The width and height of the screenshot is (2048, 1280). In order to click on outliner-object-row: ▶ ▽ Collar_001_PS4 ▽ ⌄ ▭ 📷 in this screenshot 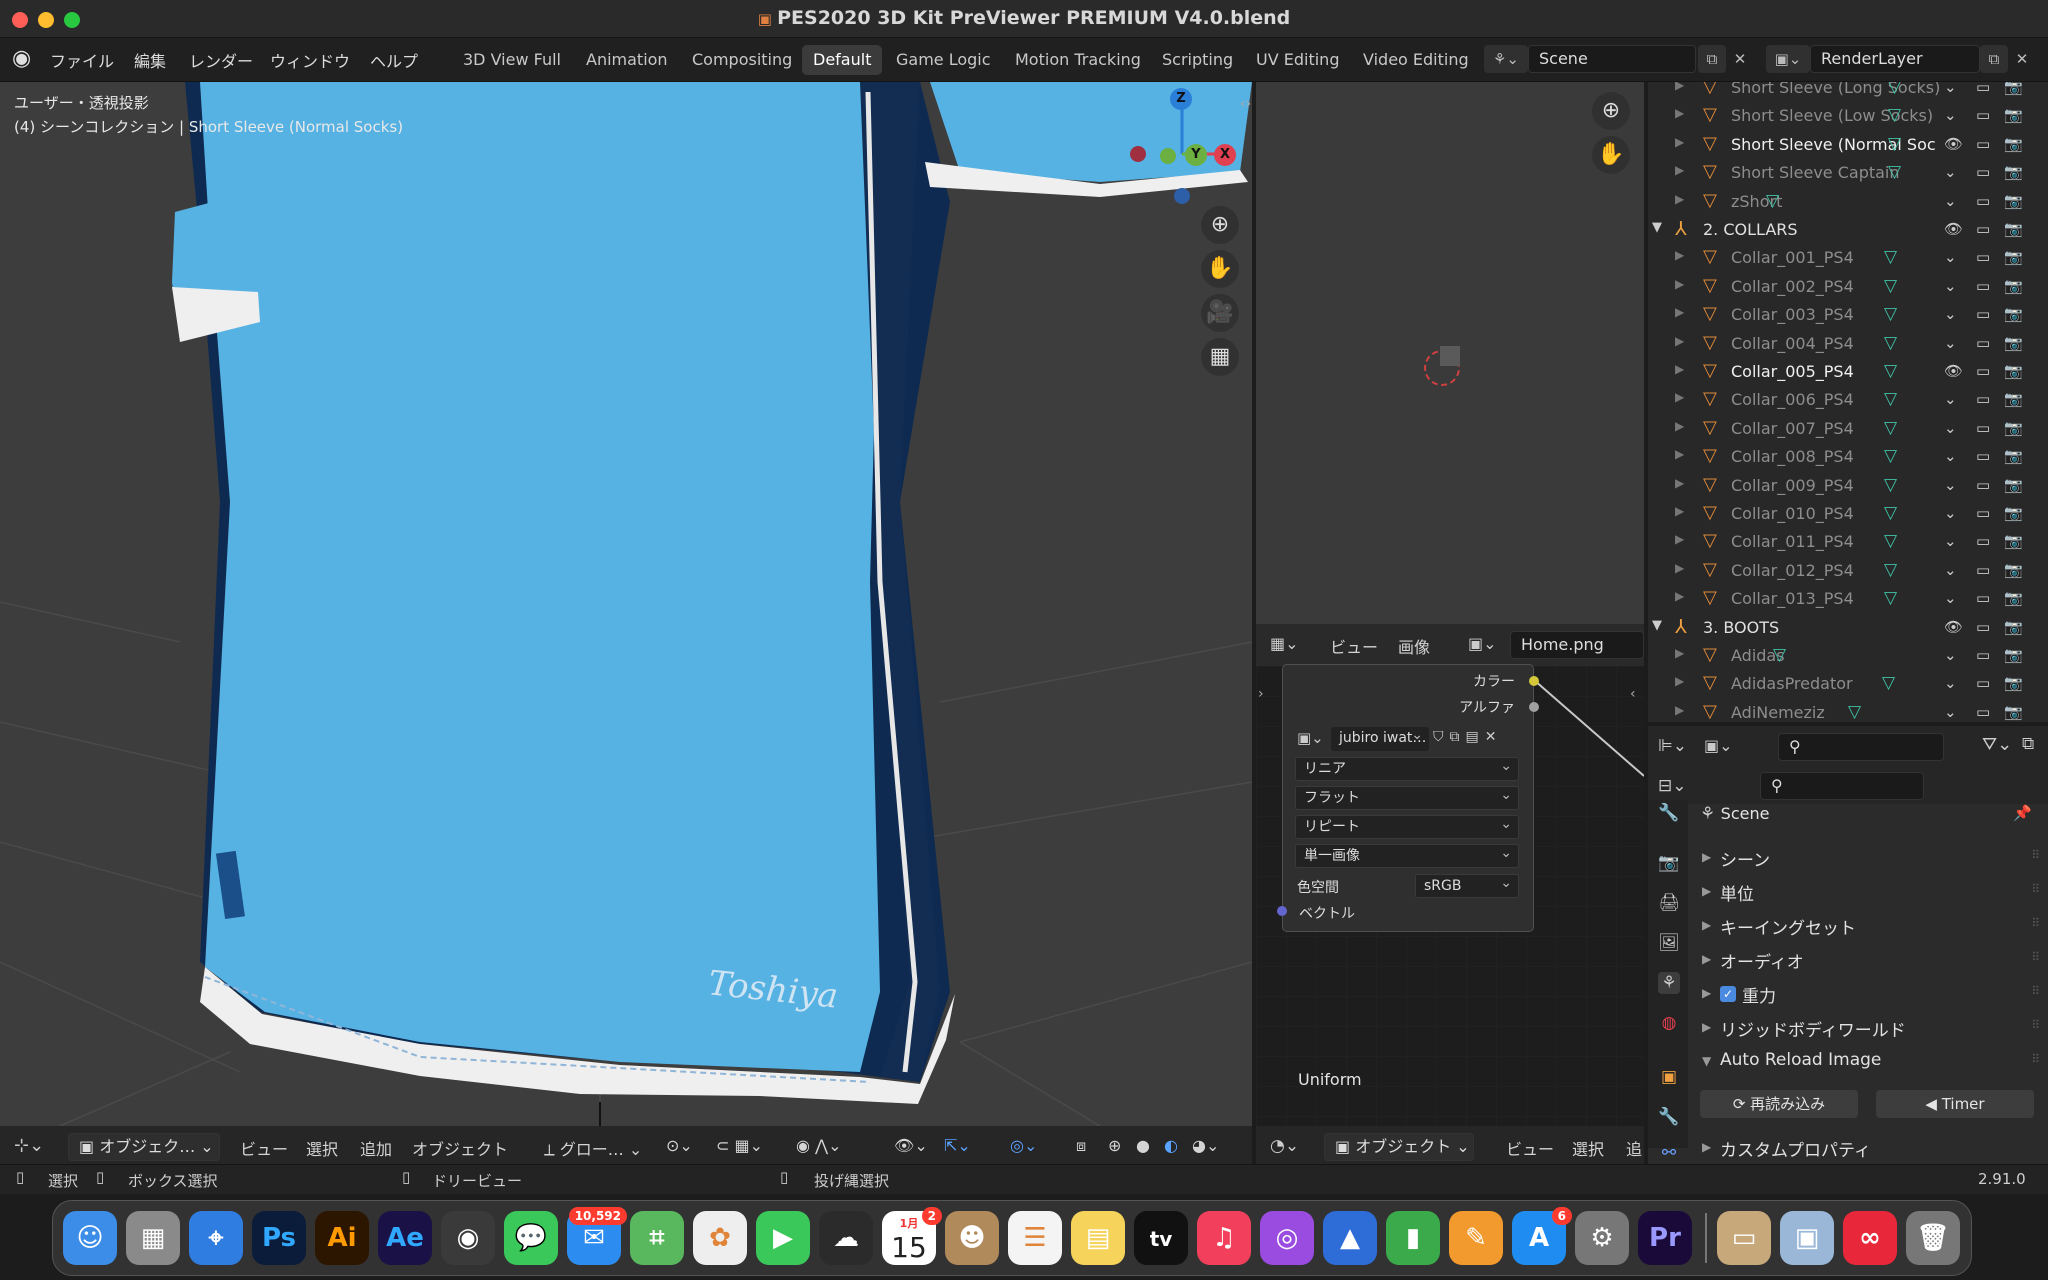, I will do `click(1848, 258)`.